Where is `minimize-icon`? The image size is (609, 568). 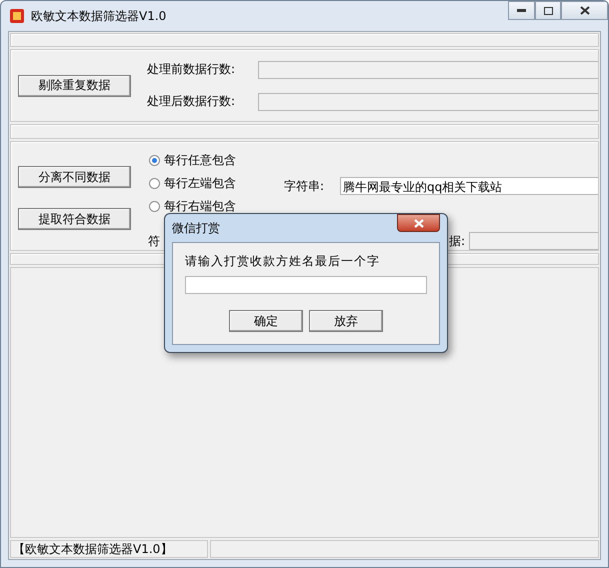 minimize-icon is located at coordinates (521, 10).